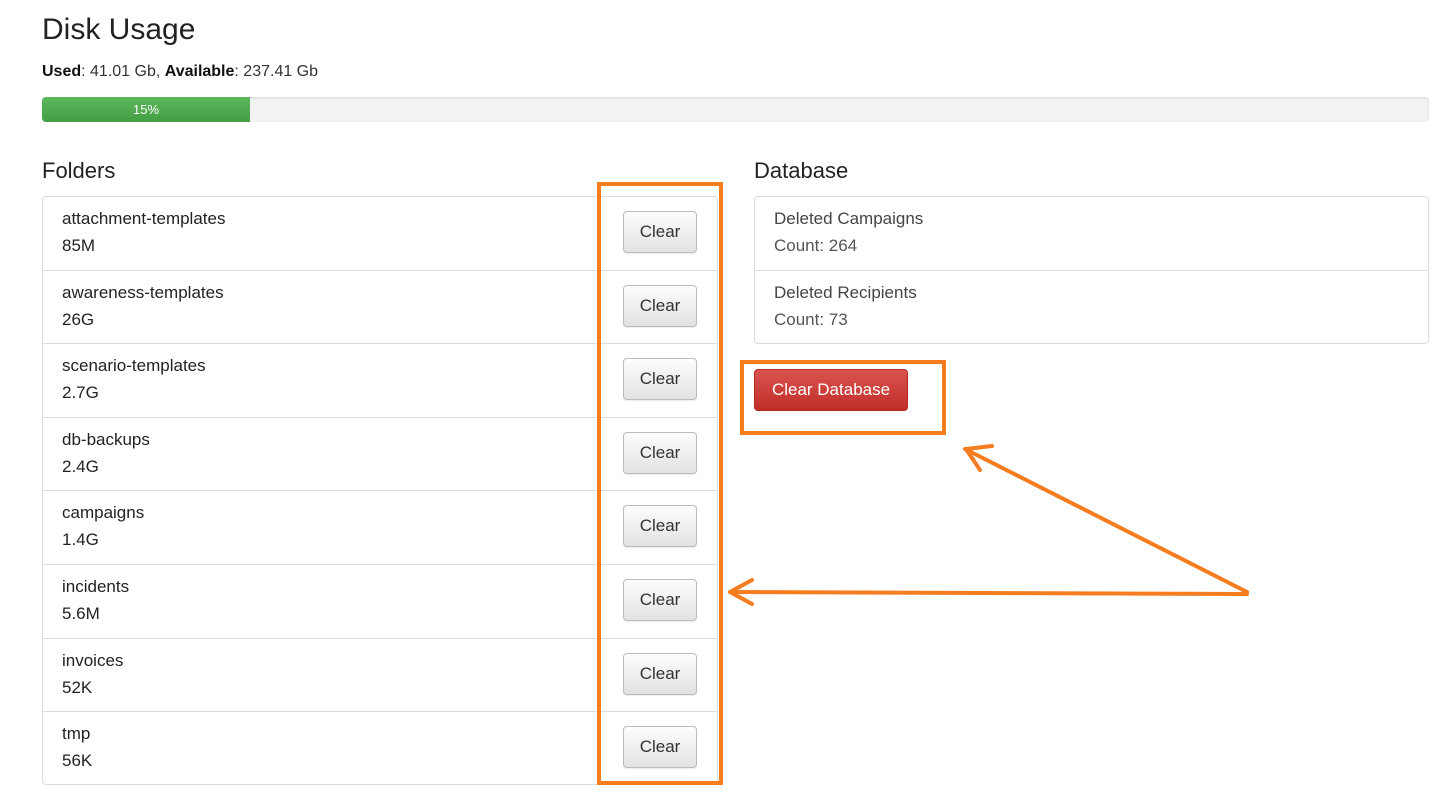  I want to click on arrow-to-clear-buttons, so click(988, 593).